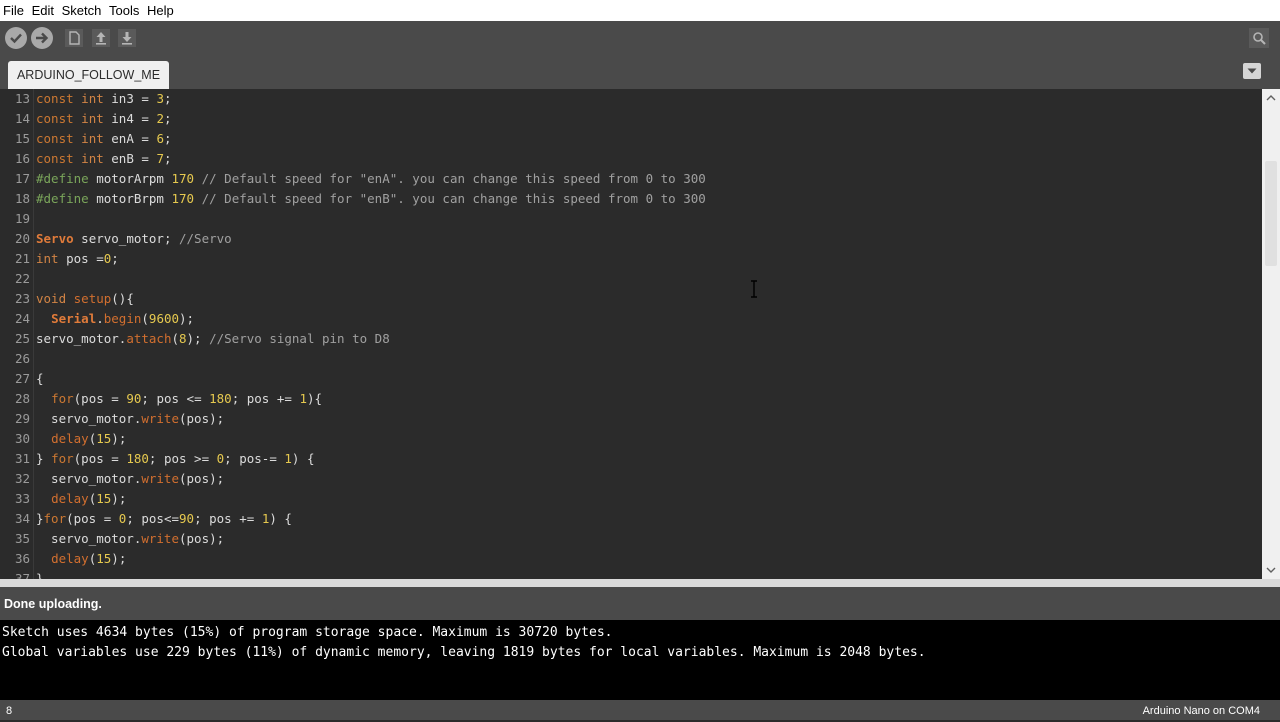  I want to click on save-button, so click(127, 38).